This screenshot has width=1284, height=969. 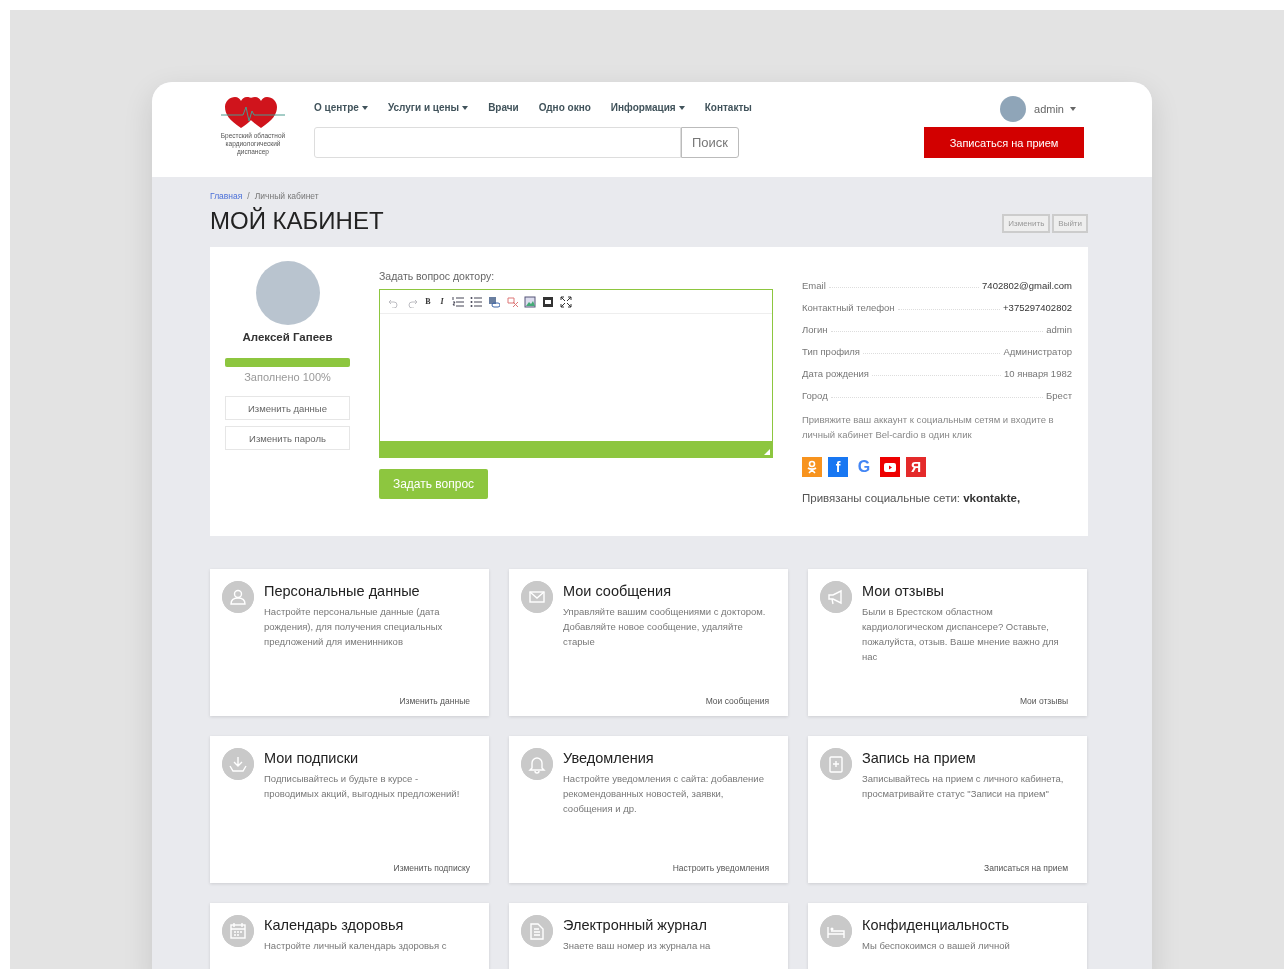 I want to click on nav-link: Информация, so click(x=647, y=107).